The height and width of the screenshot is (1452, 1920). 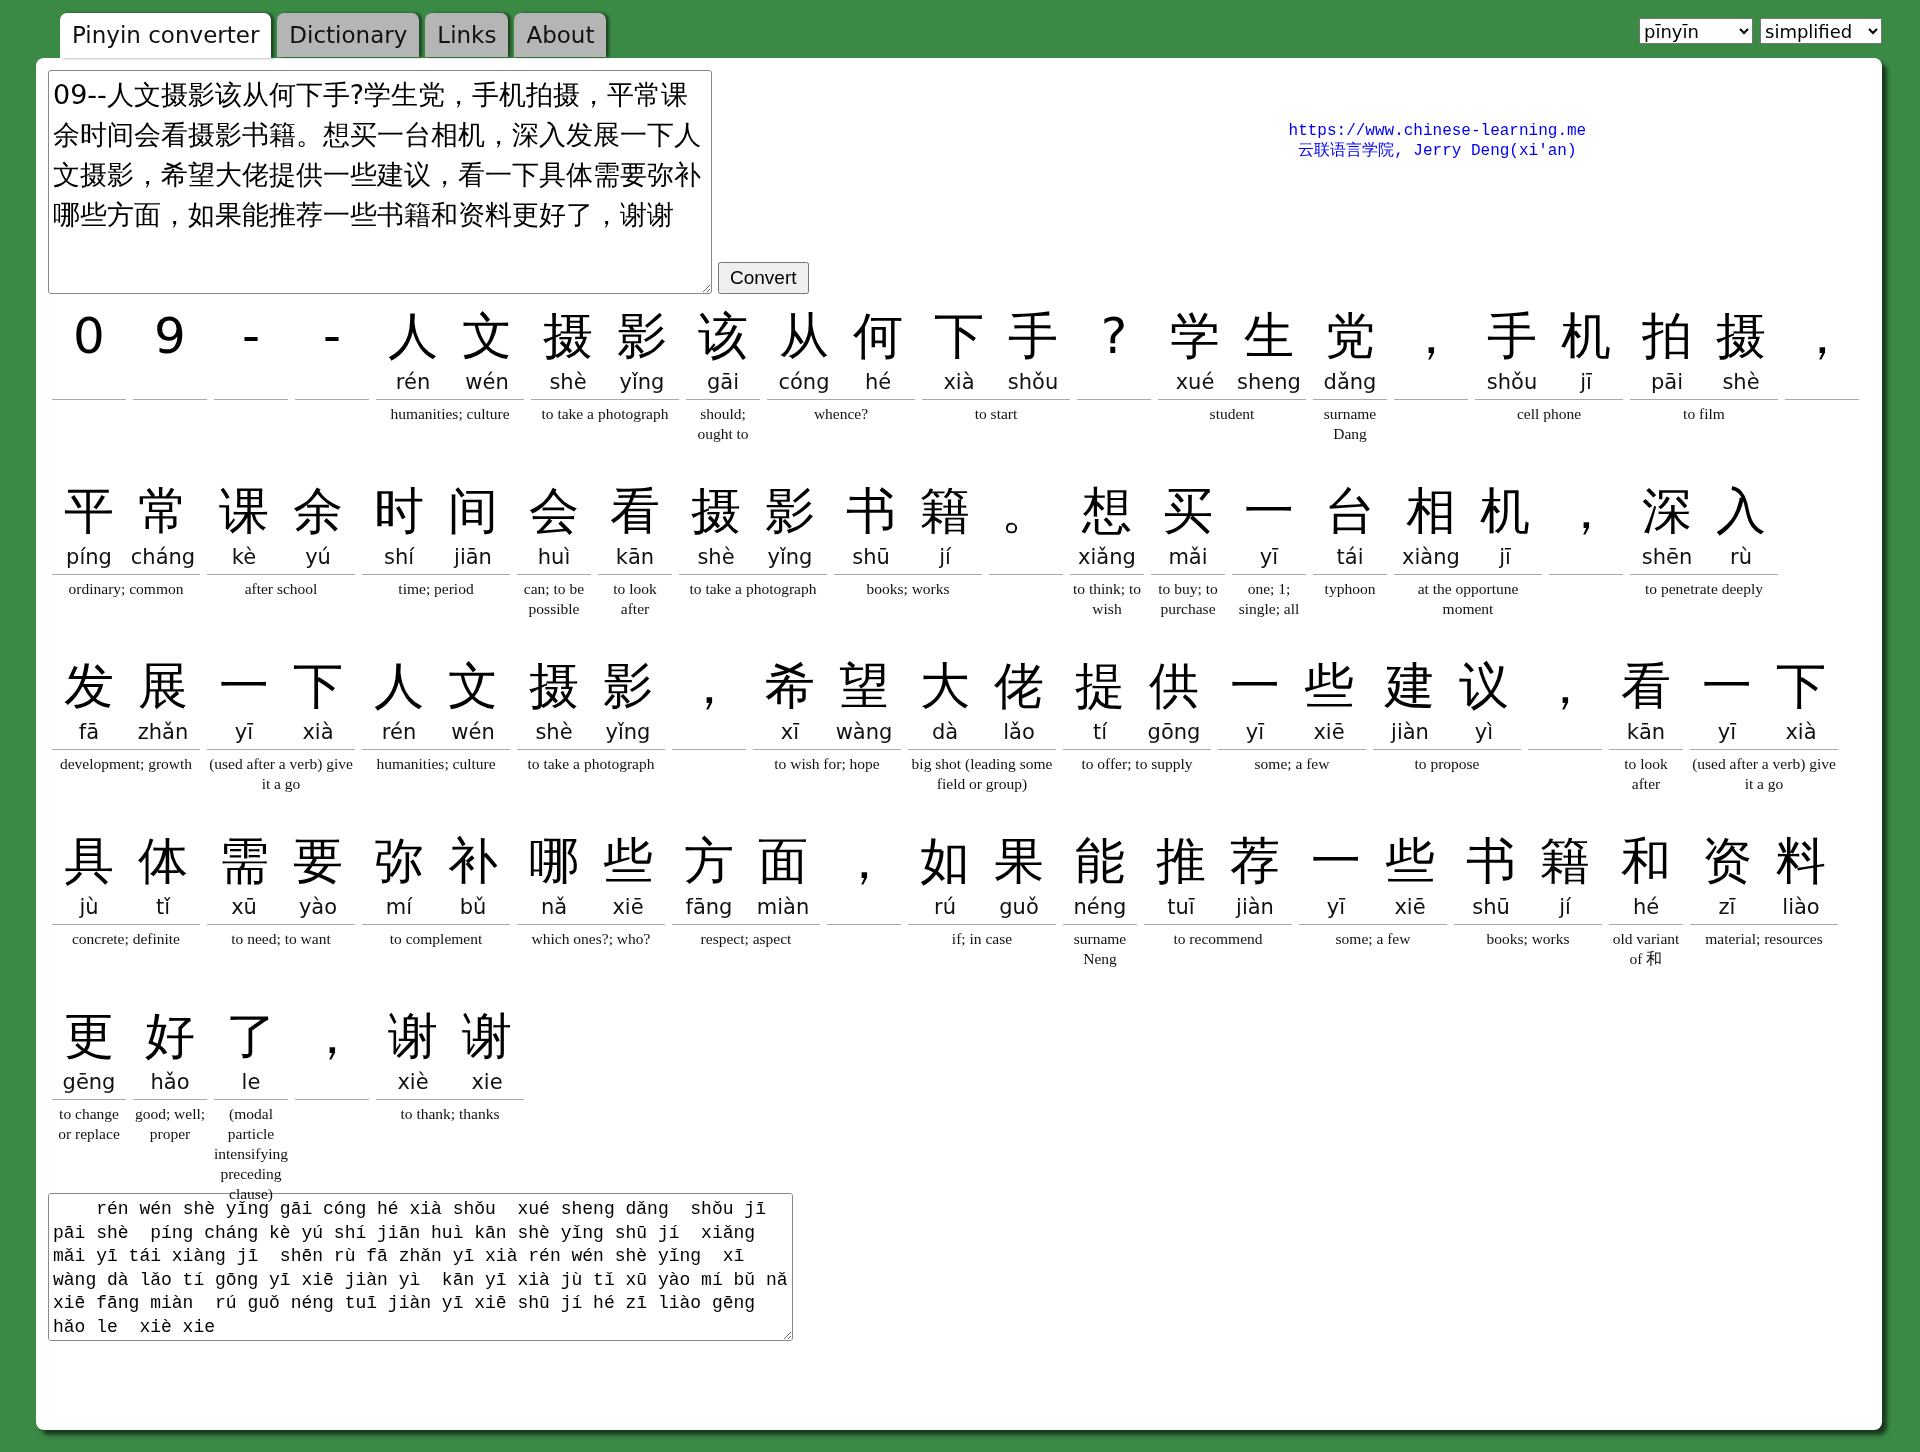 I want to click on dropdown: simplified, so click(x=1821, y=31).